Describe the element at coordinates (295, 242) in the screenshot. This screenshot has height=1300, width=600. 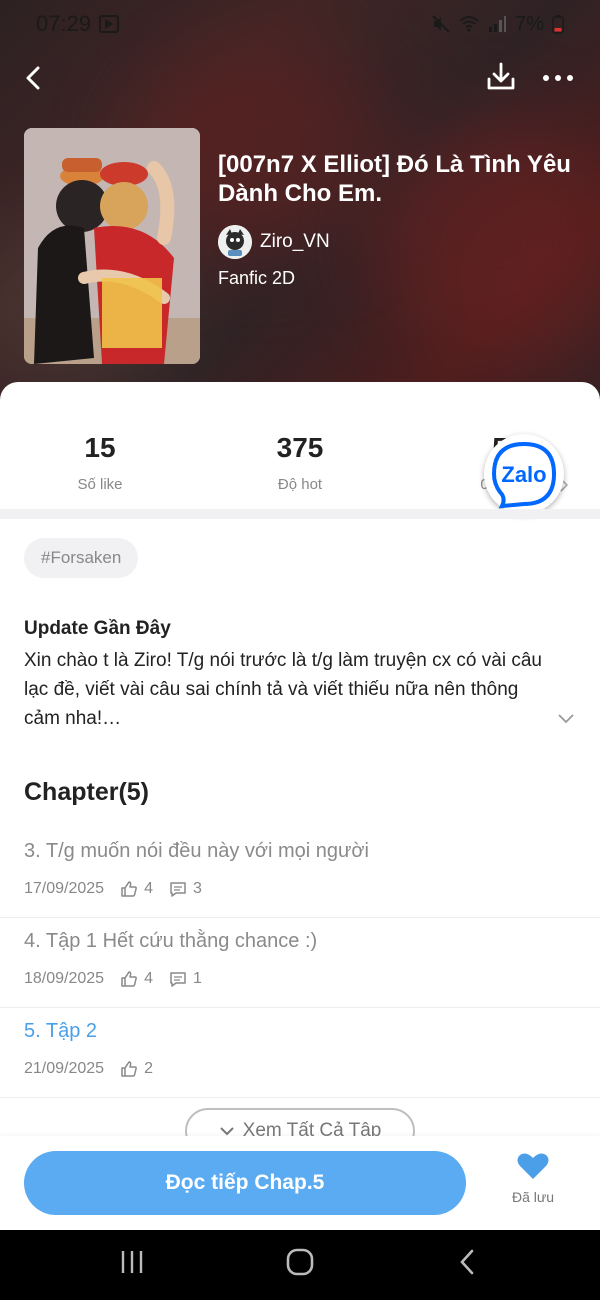
I see `author-name: Ziro_VN` at that location.